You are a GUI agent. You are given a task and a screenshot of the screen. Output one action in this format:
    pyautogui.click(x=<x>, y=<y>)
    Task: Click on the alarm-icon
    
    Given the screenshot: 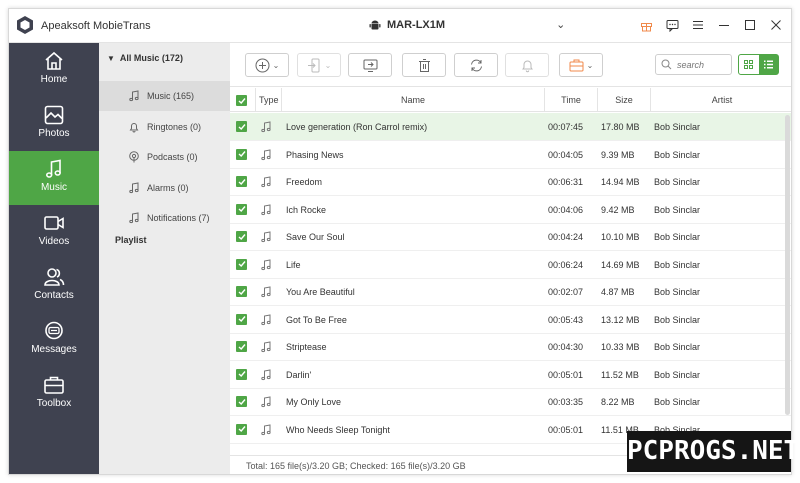 What is the action you would take?
    pyautogui.click(x=134, y=188)
    